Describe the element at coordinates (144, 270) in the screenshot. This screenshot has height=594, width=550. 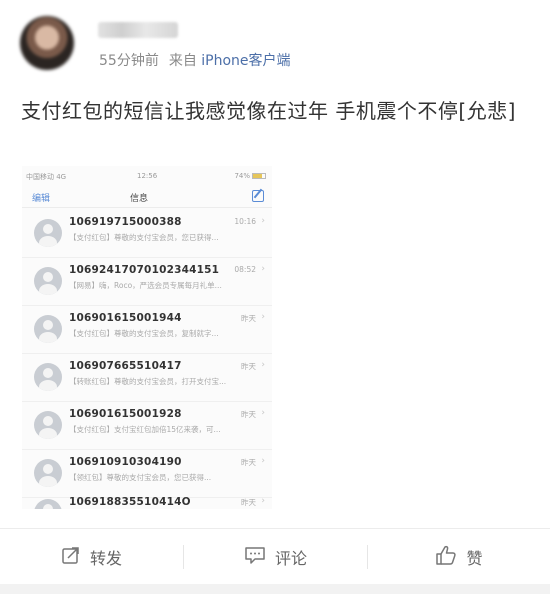
I see `message-sender: 10692417070102344151` at that location.